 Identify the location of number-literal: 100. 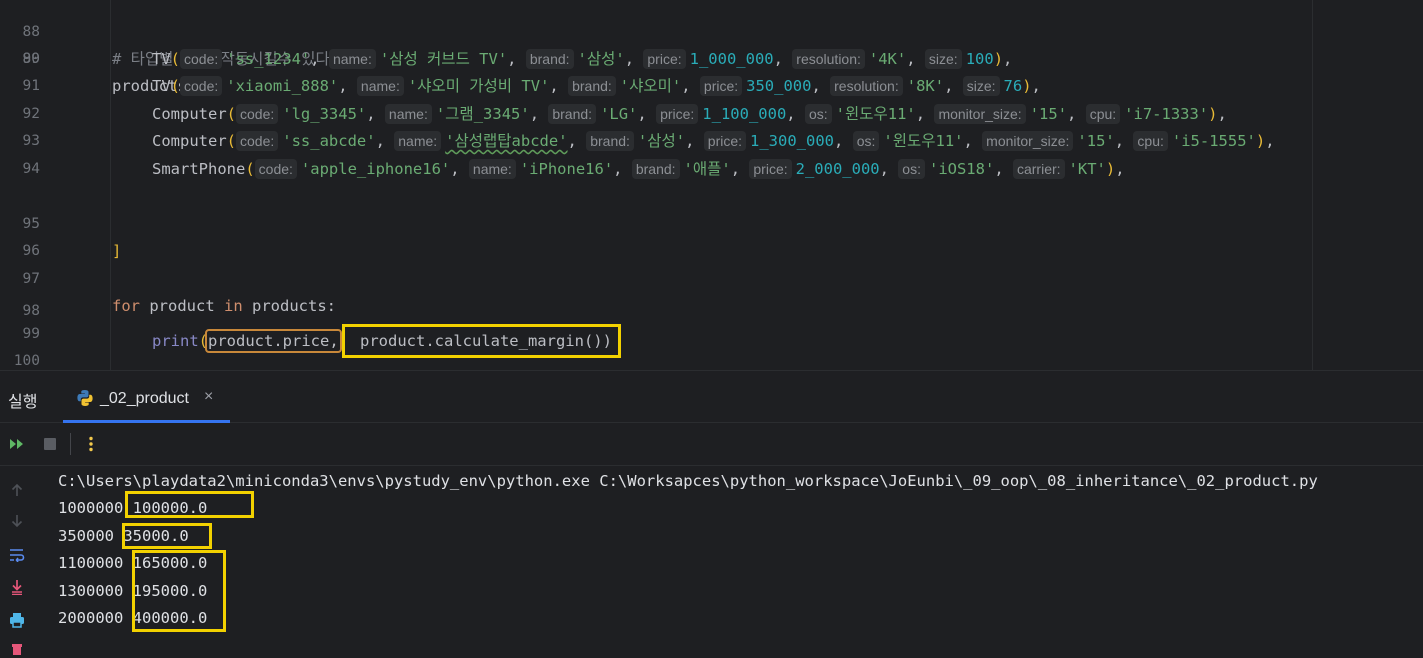
(979, 59).